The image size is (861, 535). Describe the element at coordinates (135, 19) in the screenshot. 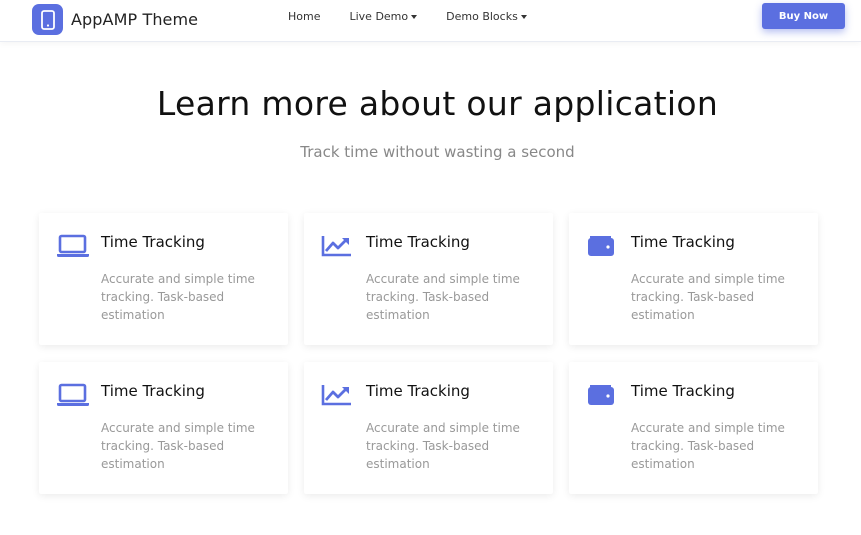

I see `brand-name: AppAMP Theme` at that location.